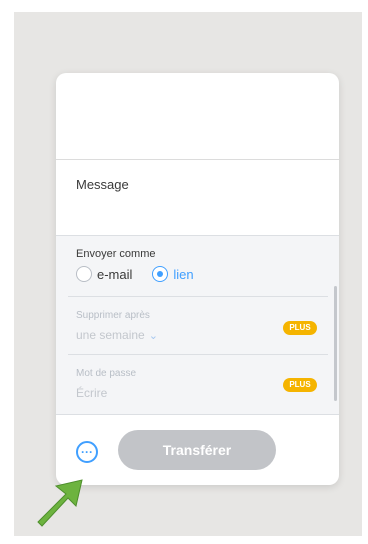 Image resolution: width=368 pixels, height=544 pixels. Describe the element at coordinates (110, 335) in the screenshot. I see `delete-after-value: une semaine` at that location.